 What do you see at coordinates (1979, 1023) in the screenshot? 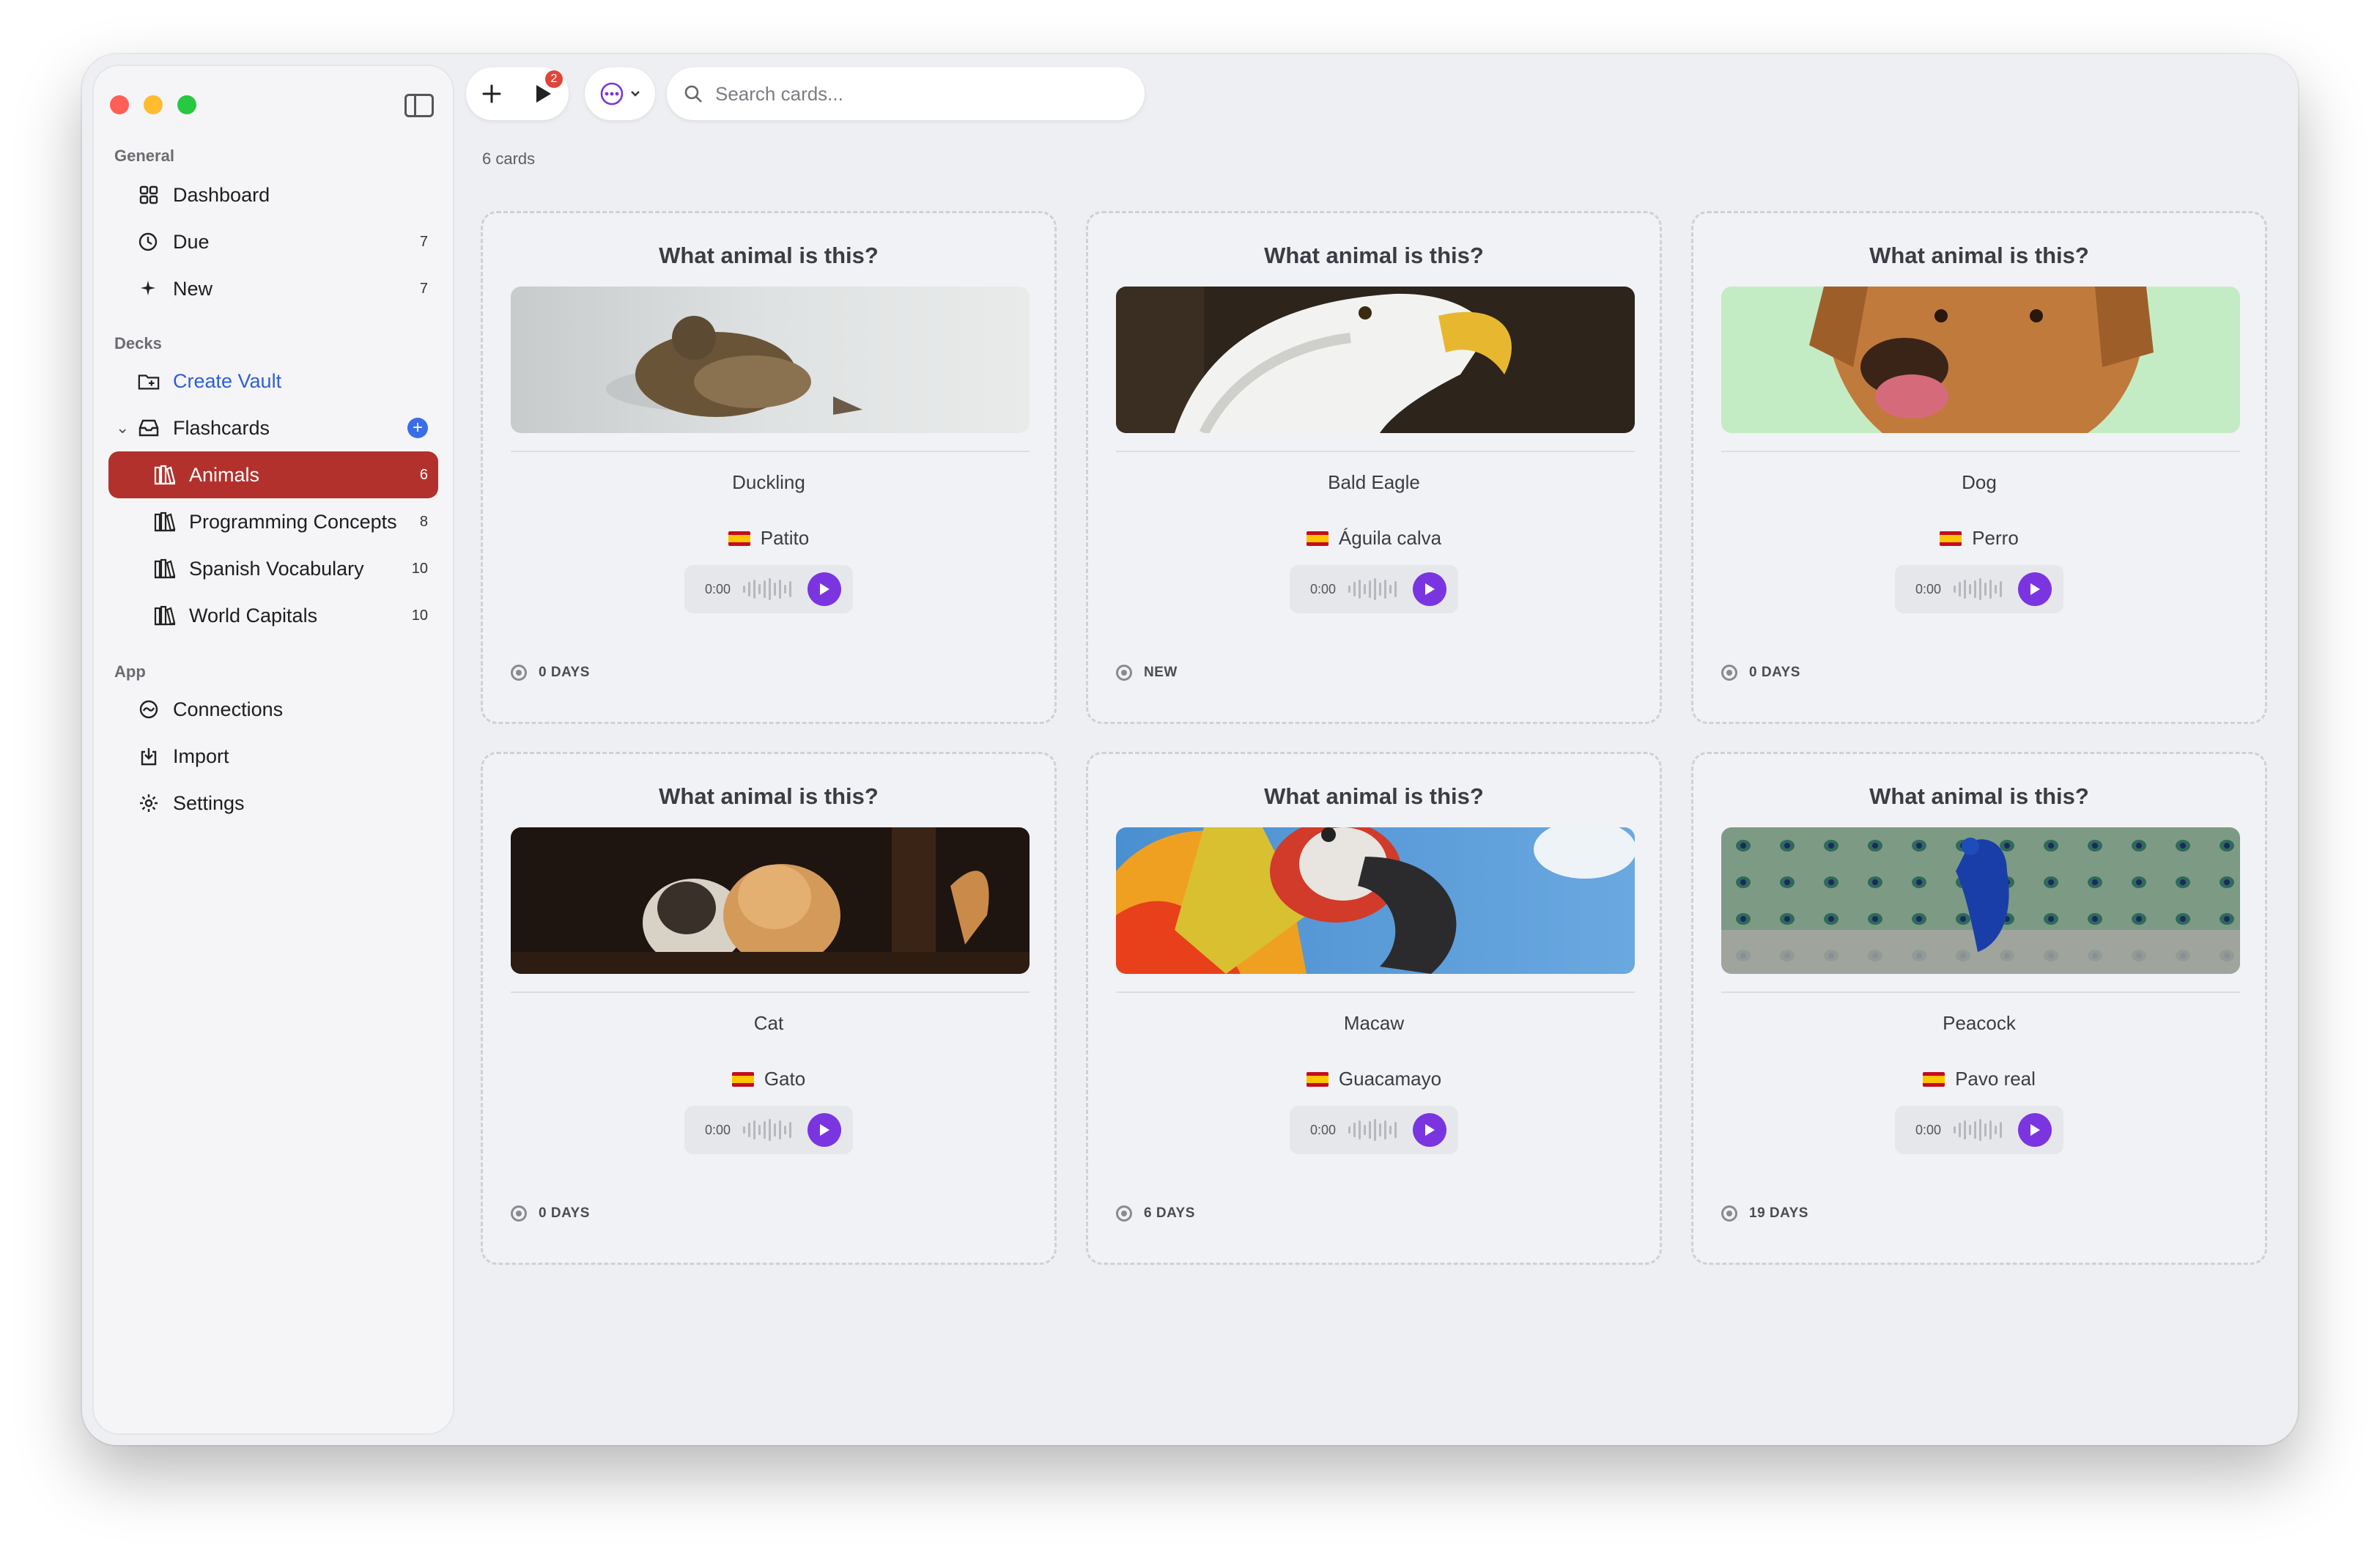
I see `card-answer: Peacock` at bounding box center [1979, 1023].